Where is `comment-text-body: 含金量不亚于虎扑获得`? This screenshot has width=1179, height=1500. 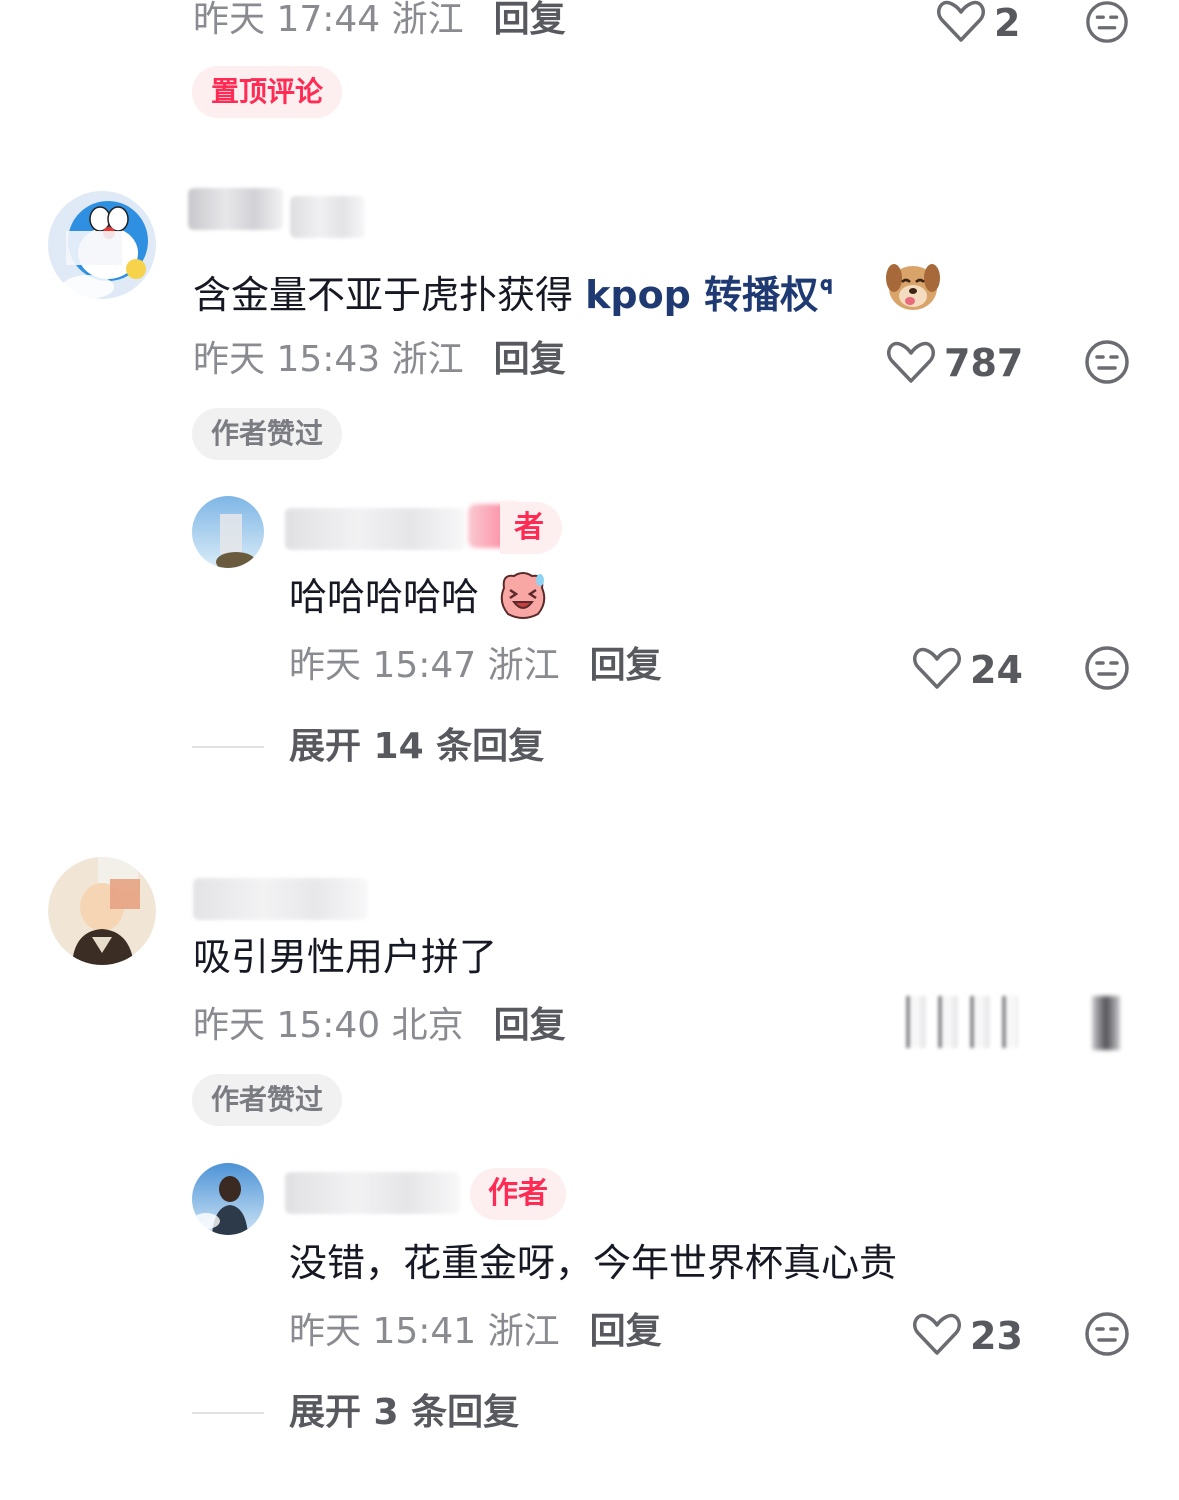 comment-text-body: 含金量不亚于虎扑获得 is located at coordinates (389, 295).